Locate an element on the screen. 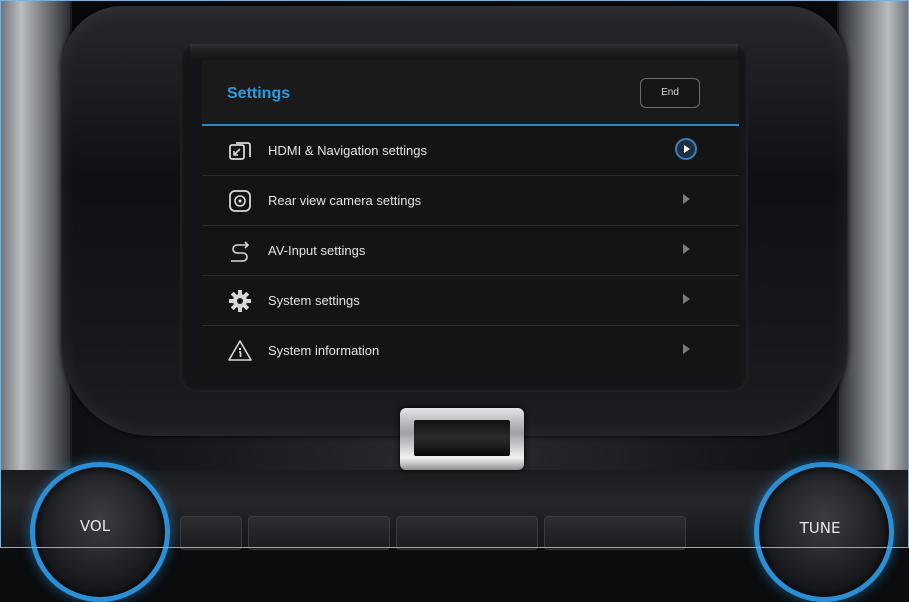 This screenshot has height=602, width=909. input-switch-icon is located at coordinates (240, 151).